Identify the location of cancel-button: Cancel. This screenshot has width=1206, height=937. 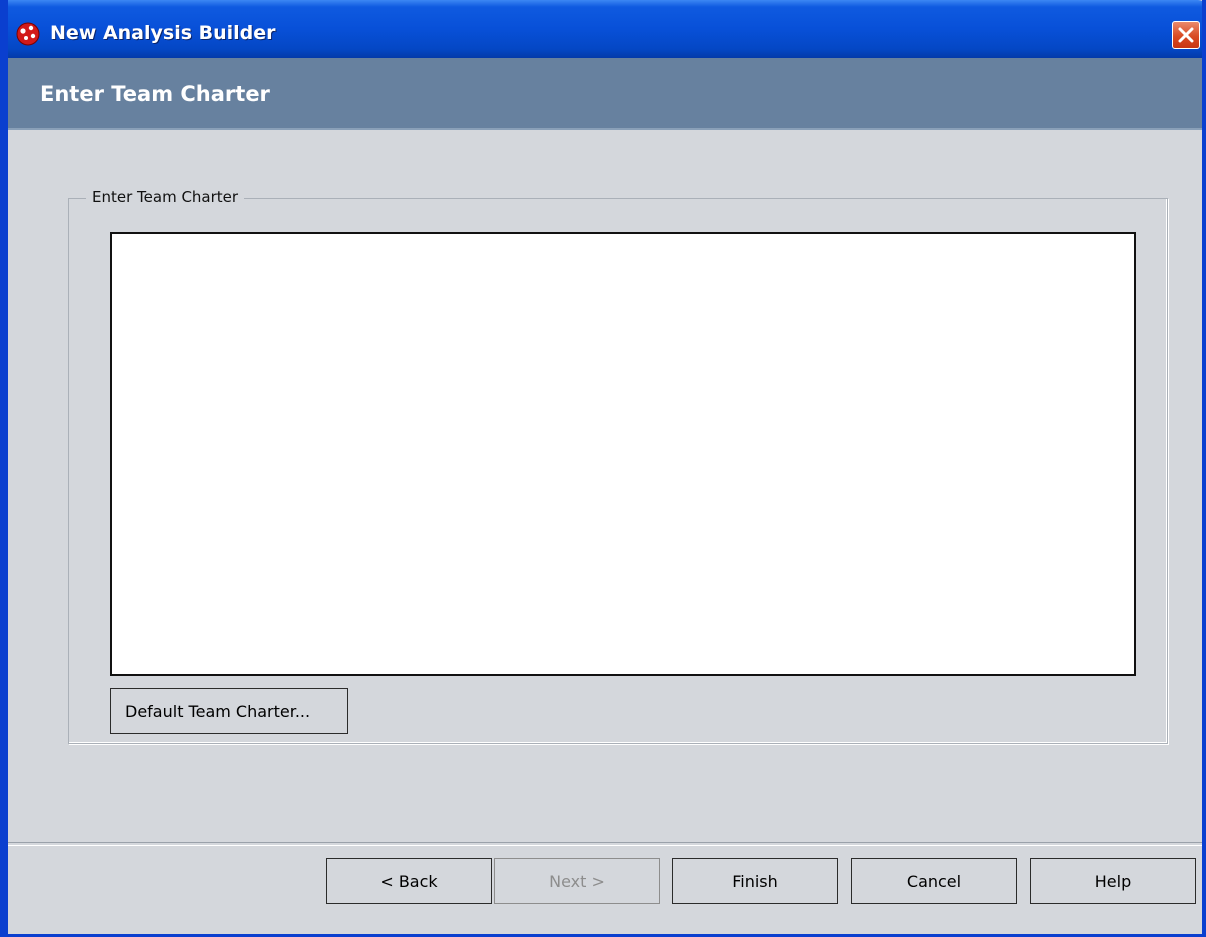
(934, 881).